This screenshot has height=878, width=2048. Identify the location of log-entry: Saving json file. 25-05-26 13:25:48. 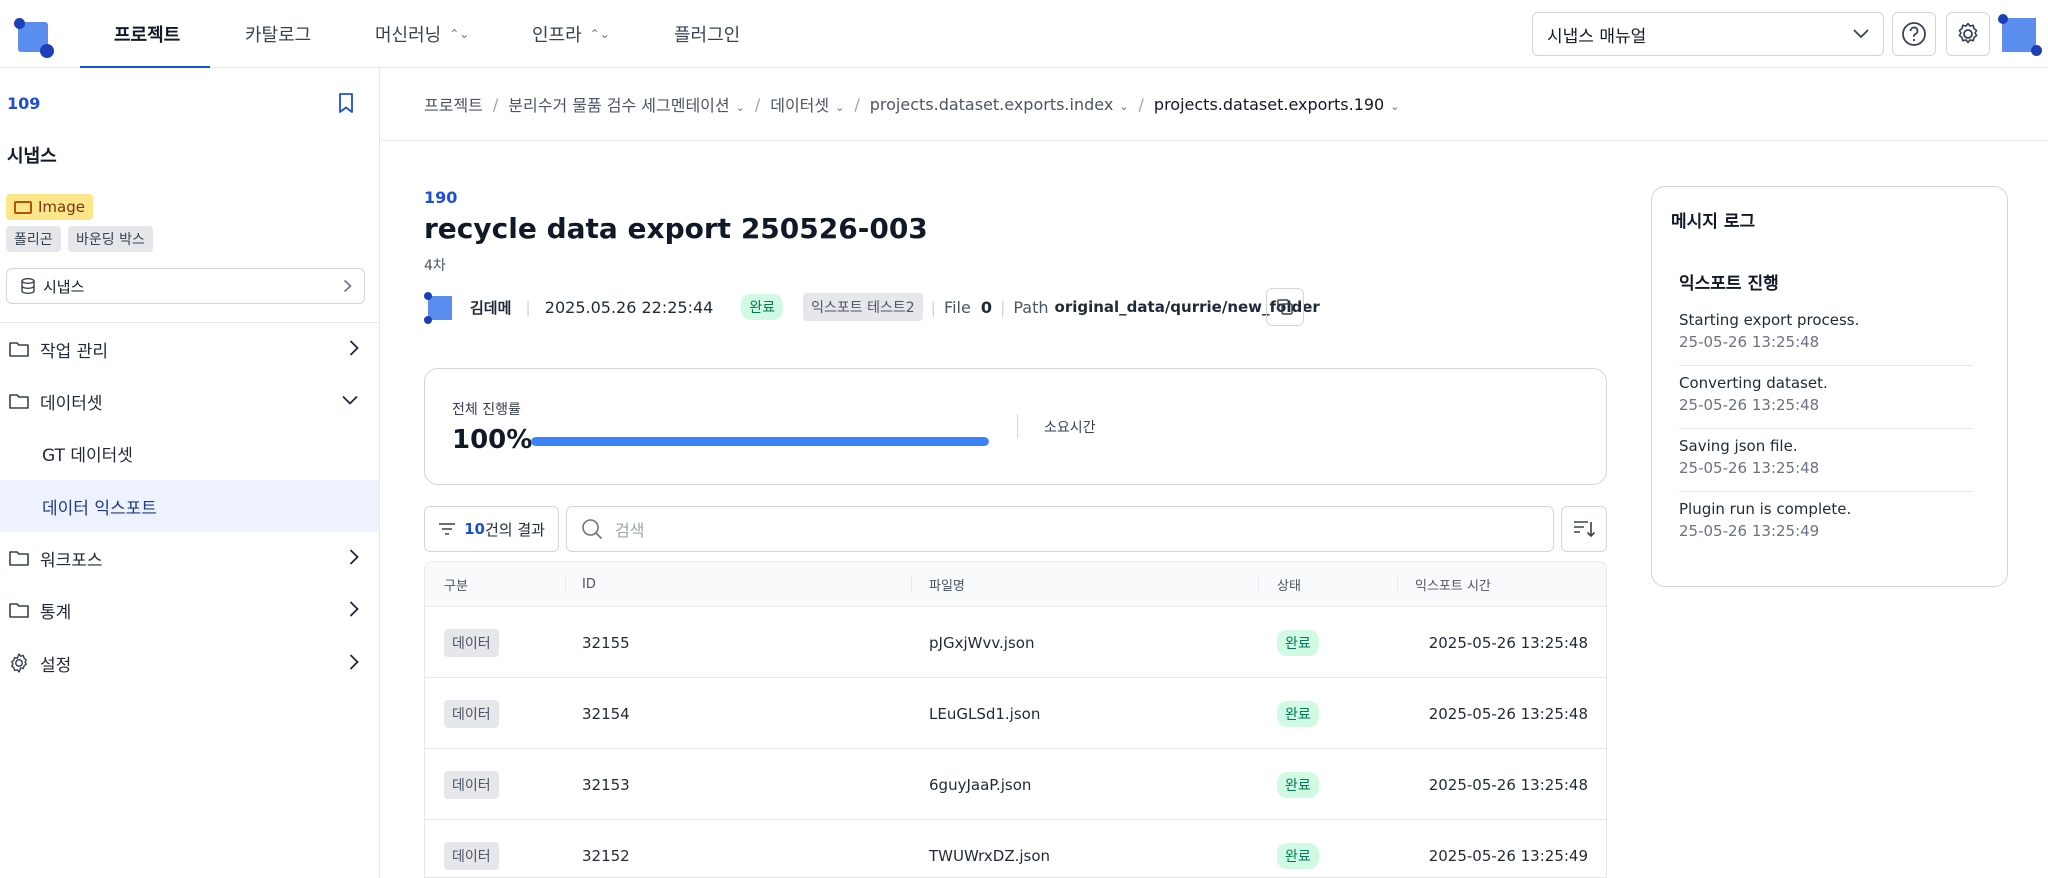
(1825, 460).